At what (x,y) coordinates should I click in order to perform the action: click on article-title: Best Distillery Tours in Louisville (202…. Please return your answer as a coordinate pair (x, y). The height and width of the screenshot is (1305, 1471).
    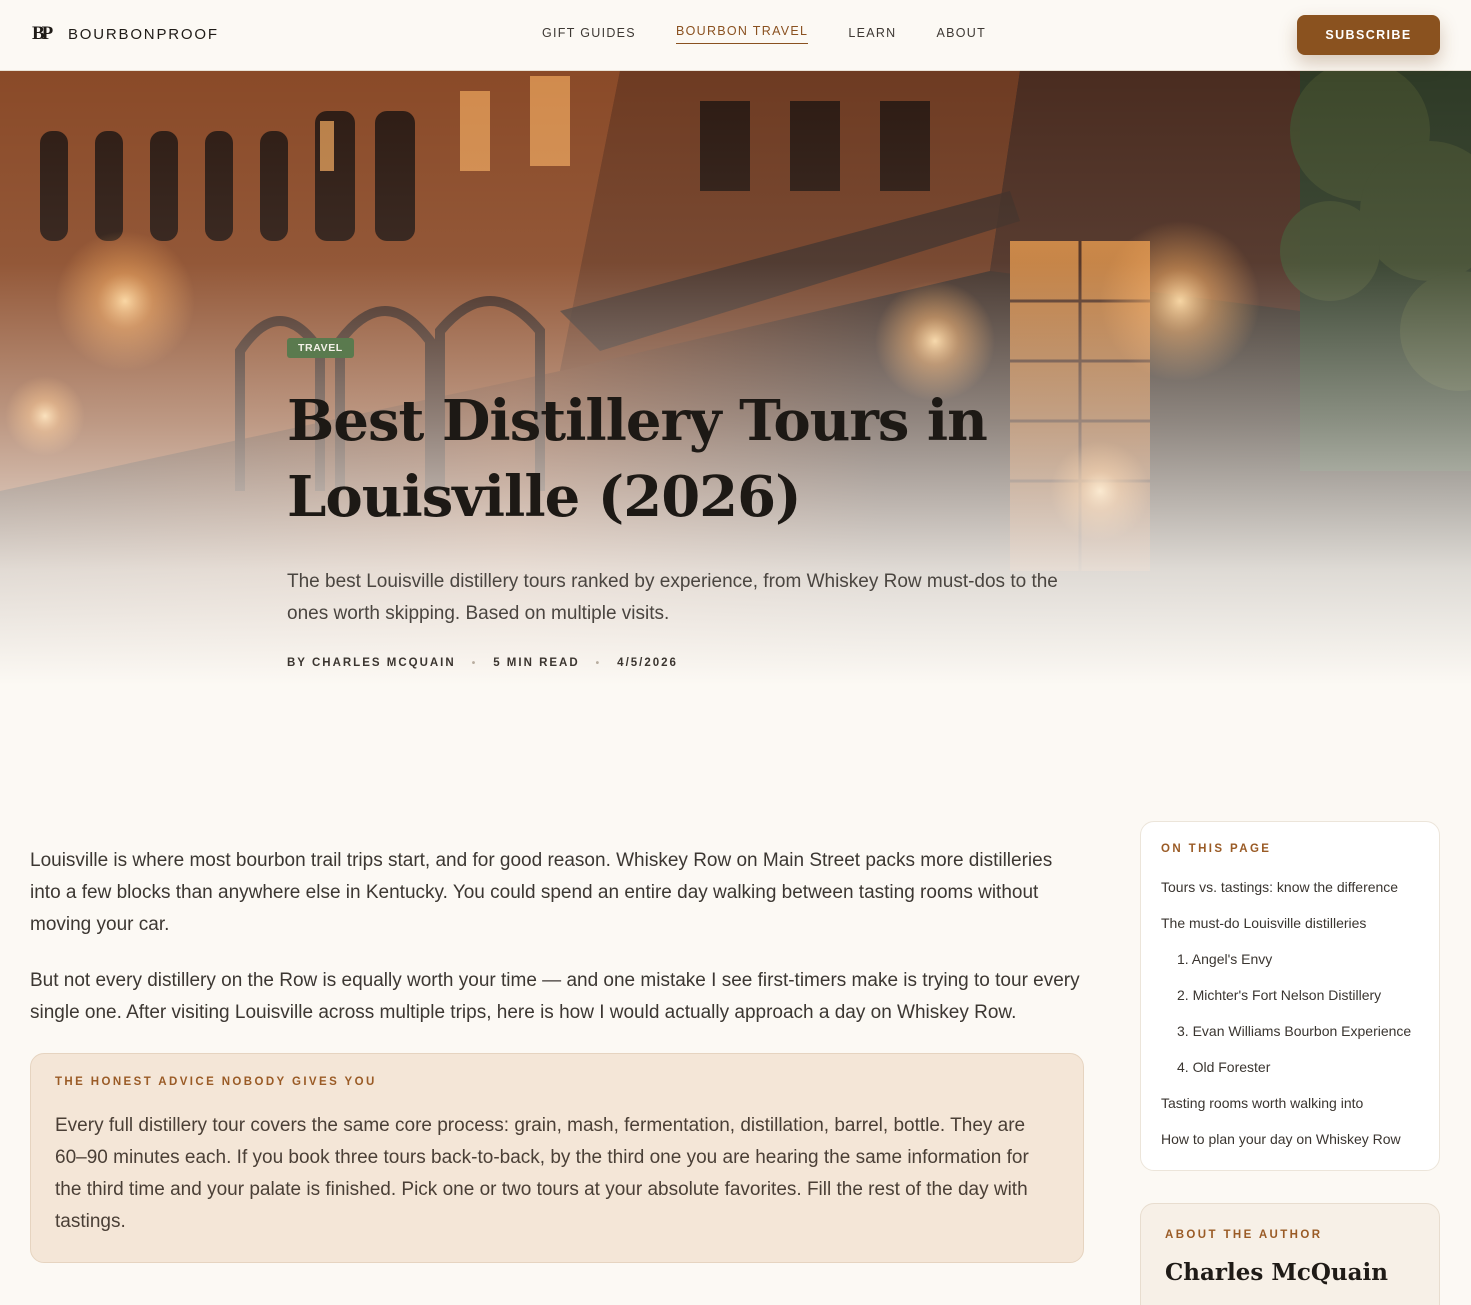
    Looking at the image, I should click on (637, 459).